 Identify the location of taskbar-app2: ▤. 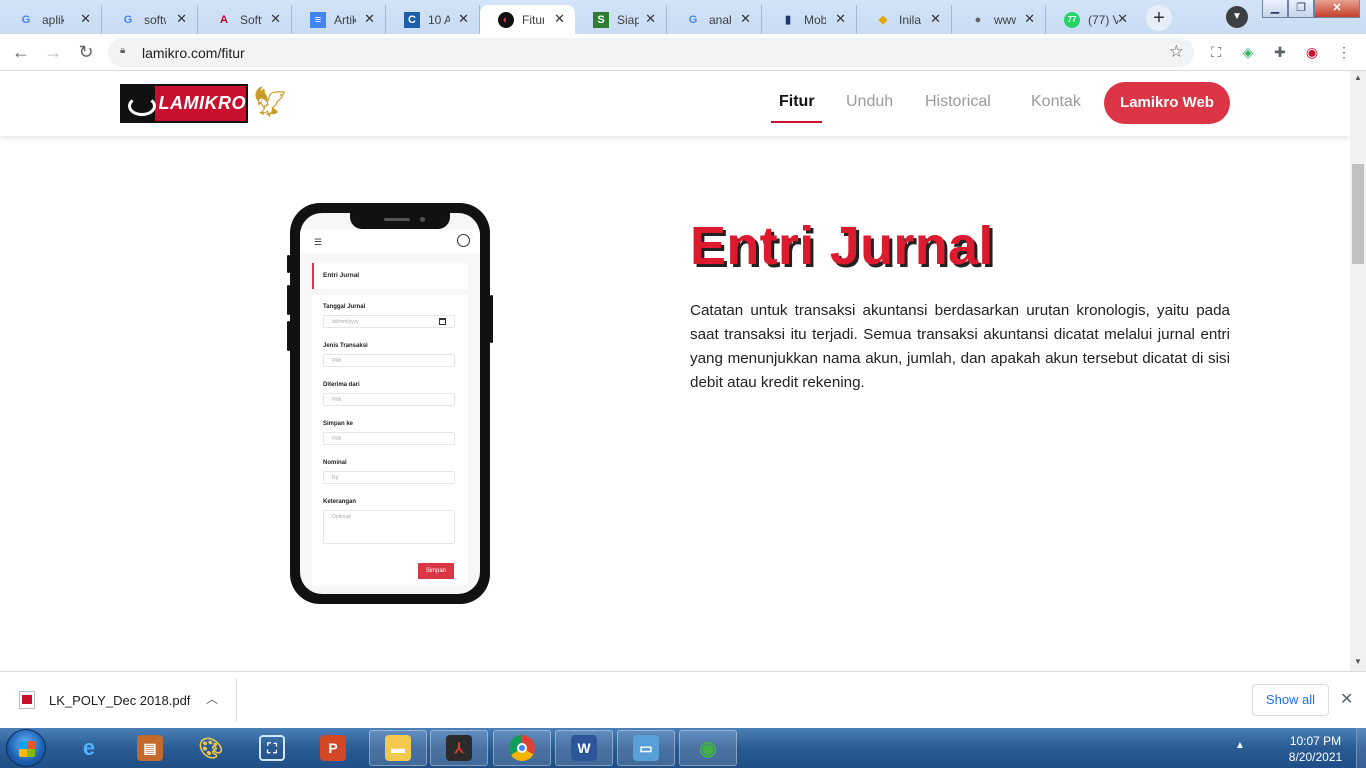
(150, 748).